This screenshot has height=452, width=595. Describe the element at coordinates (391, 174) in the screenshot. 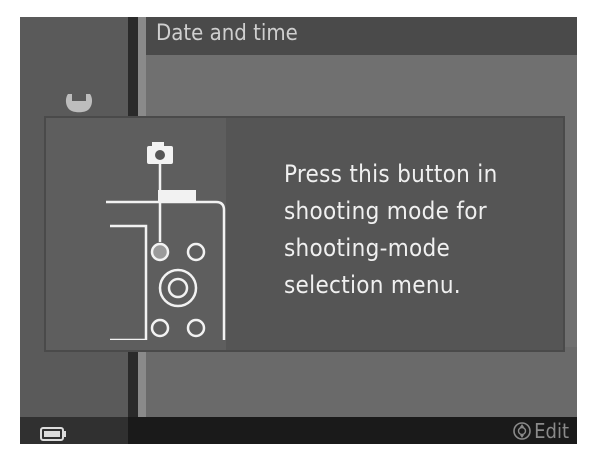

I see `help-line-1: Press this button in` at that location.